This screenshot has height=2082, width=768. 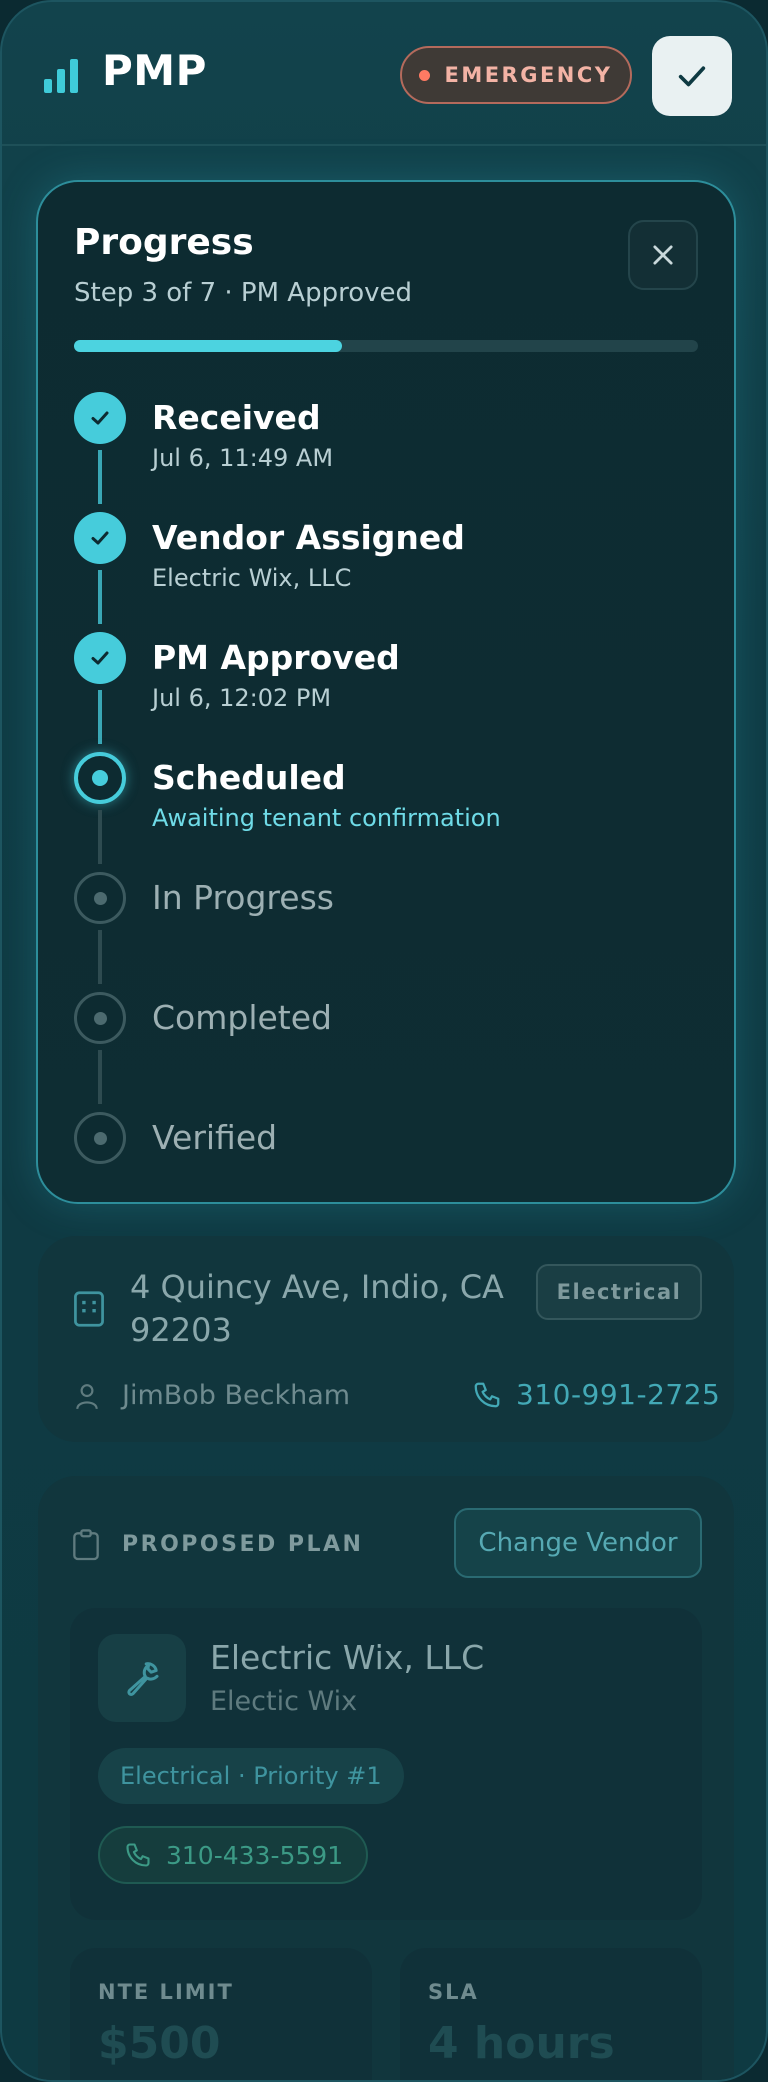 I want to click on step-pm-approved: PM Approved Jul 6, 12:02 PM, so click(x=394, y=692).